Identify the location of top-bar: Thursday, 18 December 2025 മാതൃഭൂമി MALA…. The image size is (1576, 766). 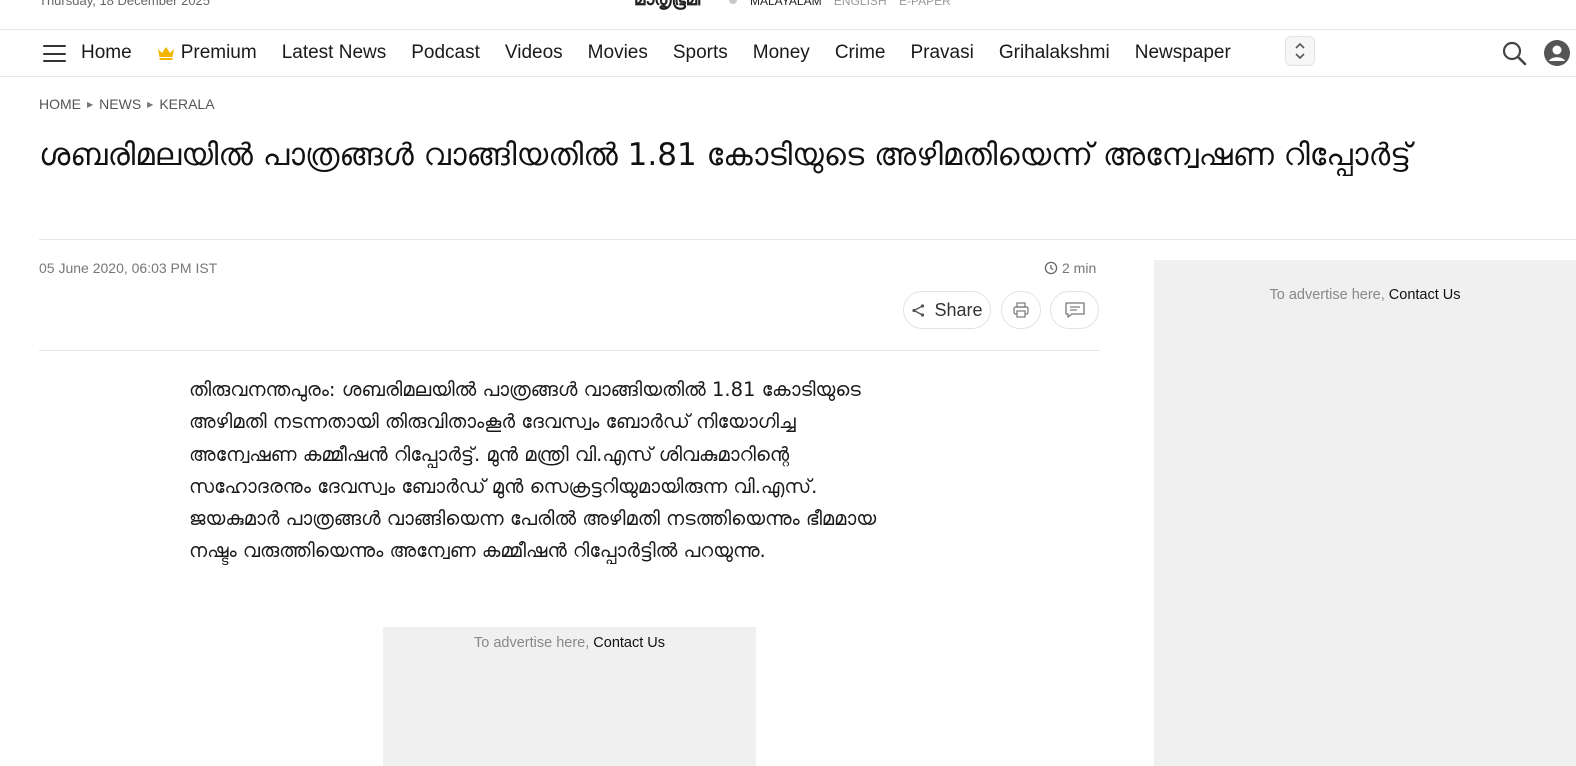
(788, 15).